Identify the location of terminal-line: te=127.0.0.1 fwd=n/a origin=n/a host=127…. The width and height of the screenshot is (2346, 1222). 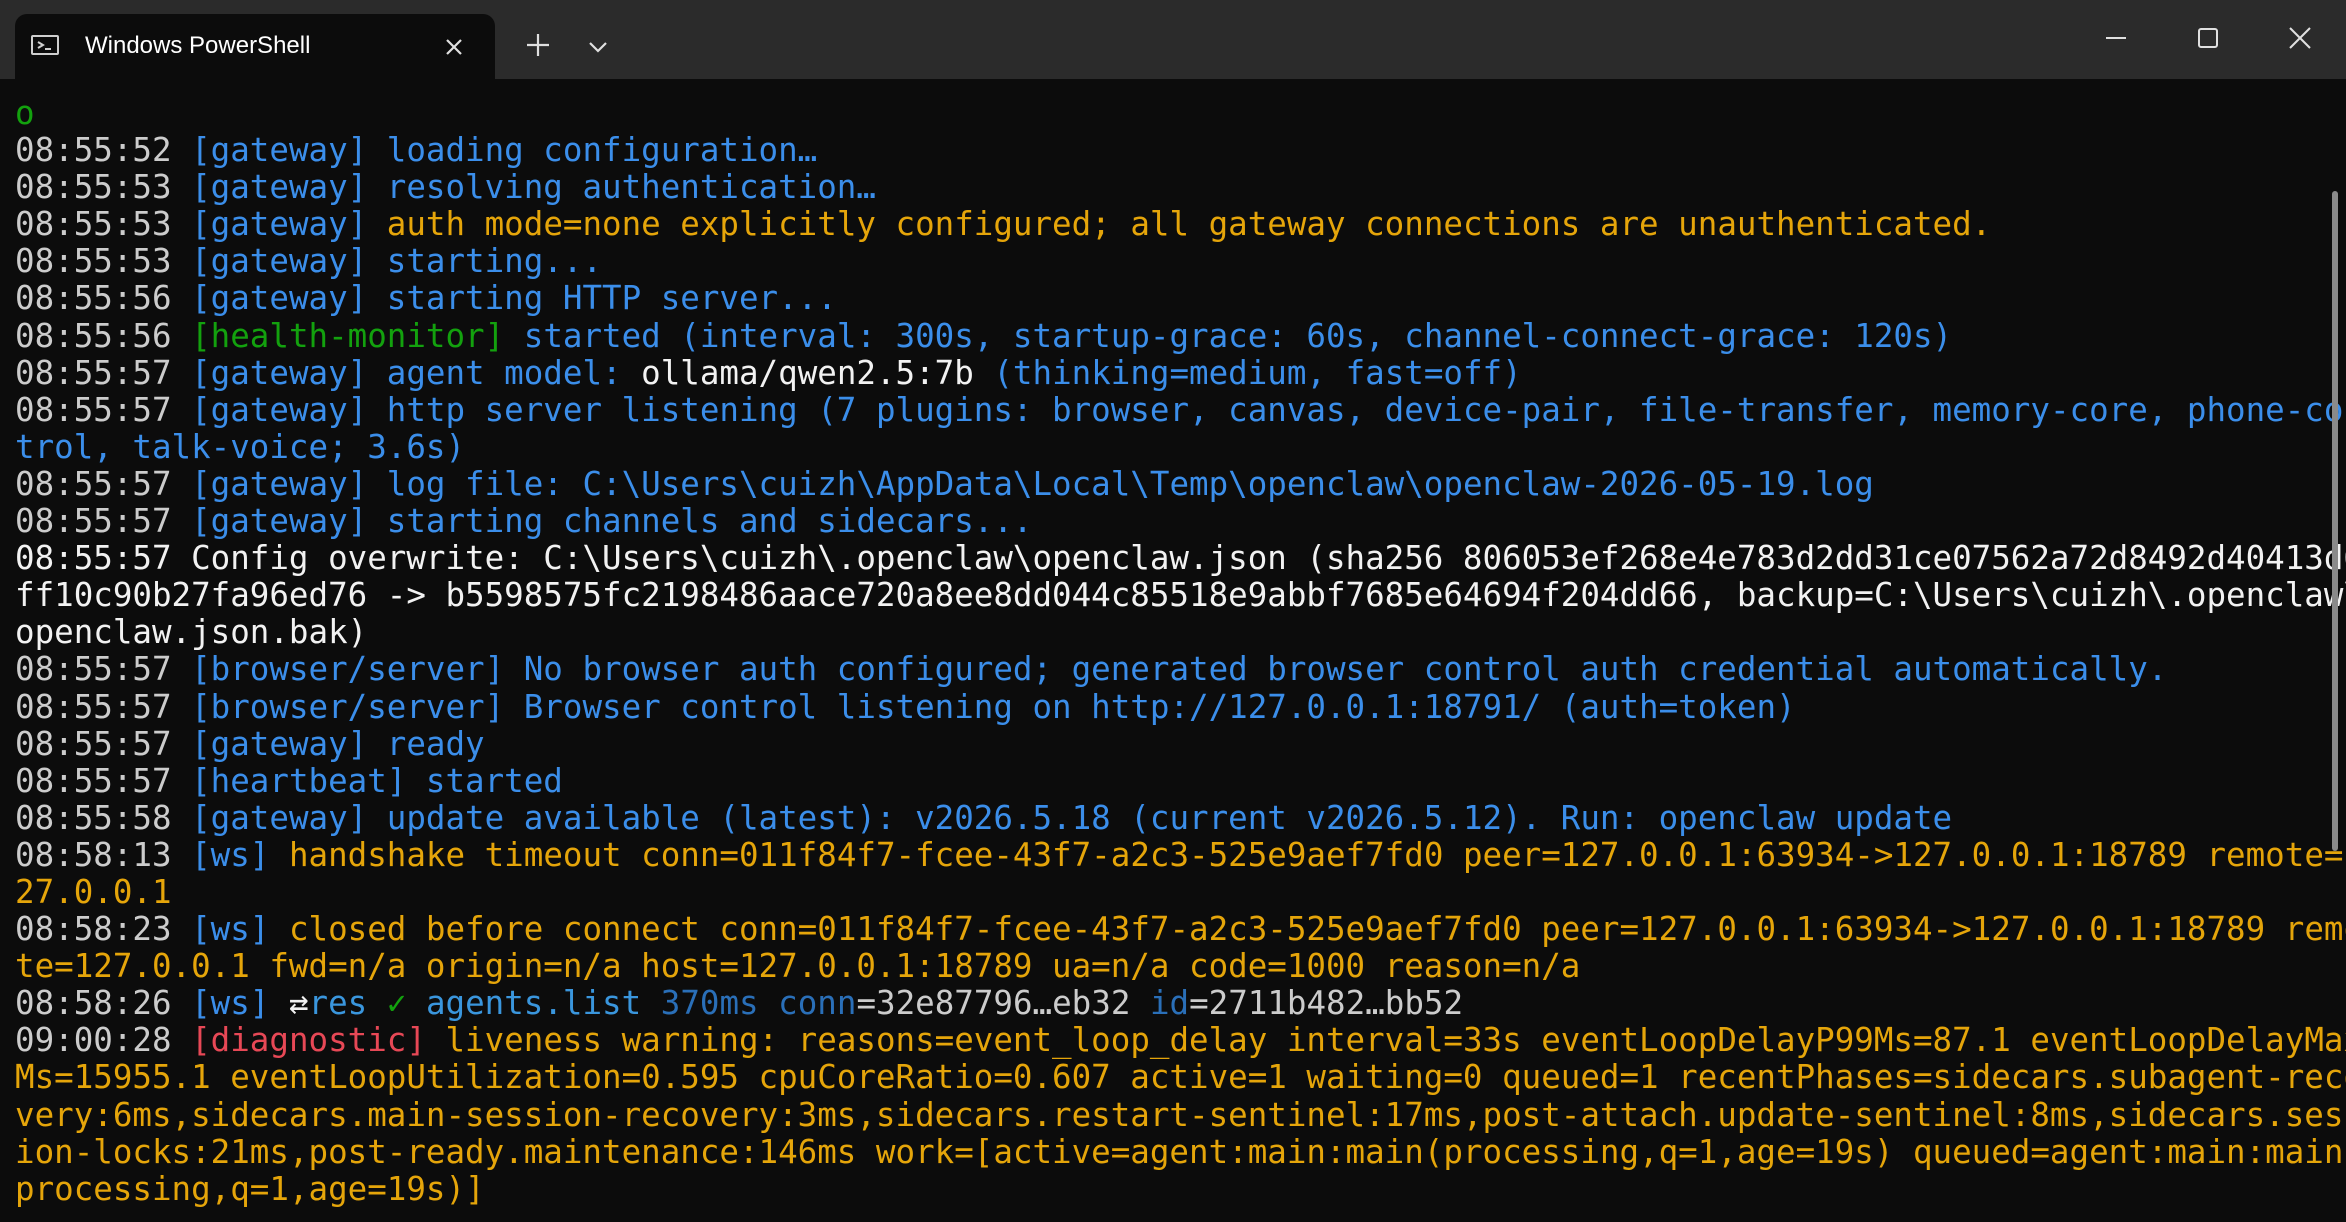
(1165, 966).